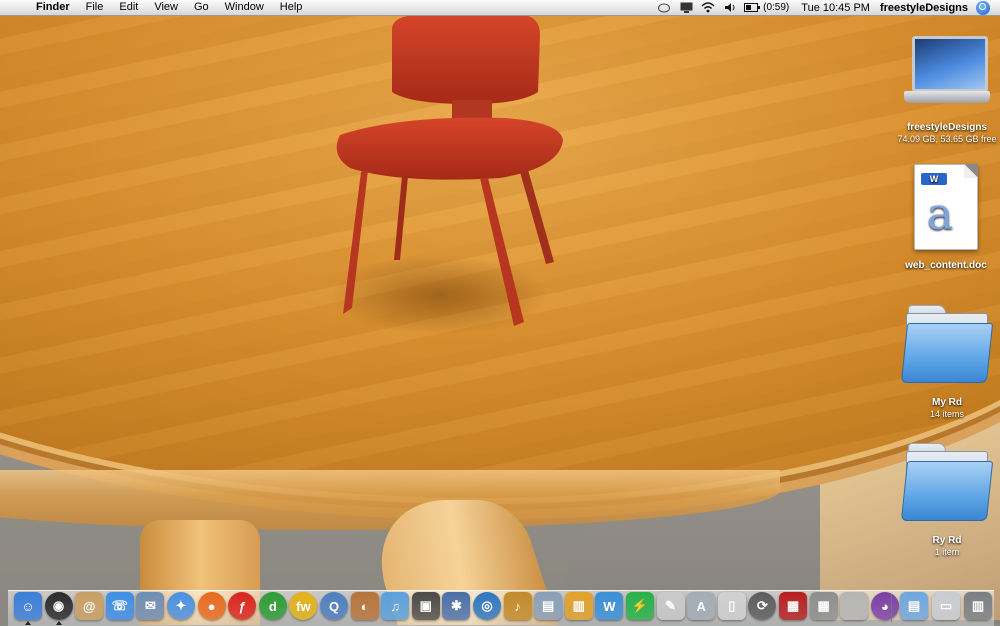  Describe the element at coordinates (947, 540) in the screenshot. I see `folder-name: Ry Rd` at that location.